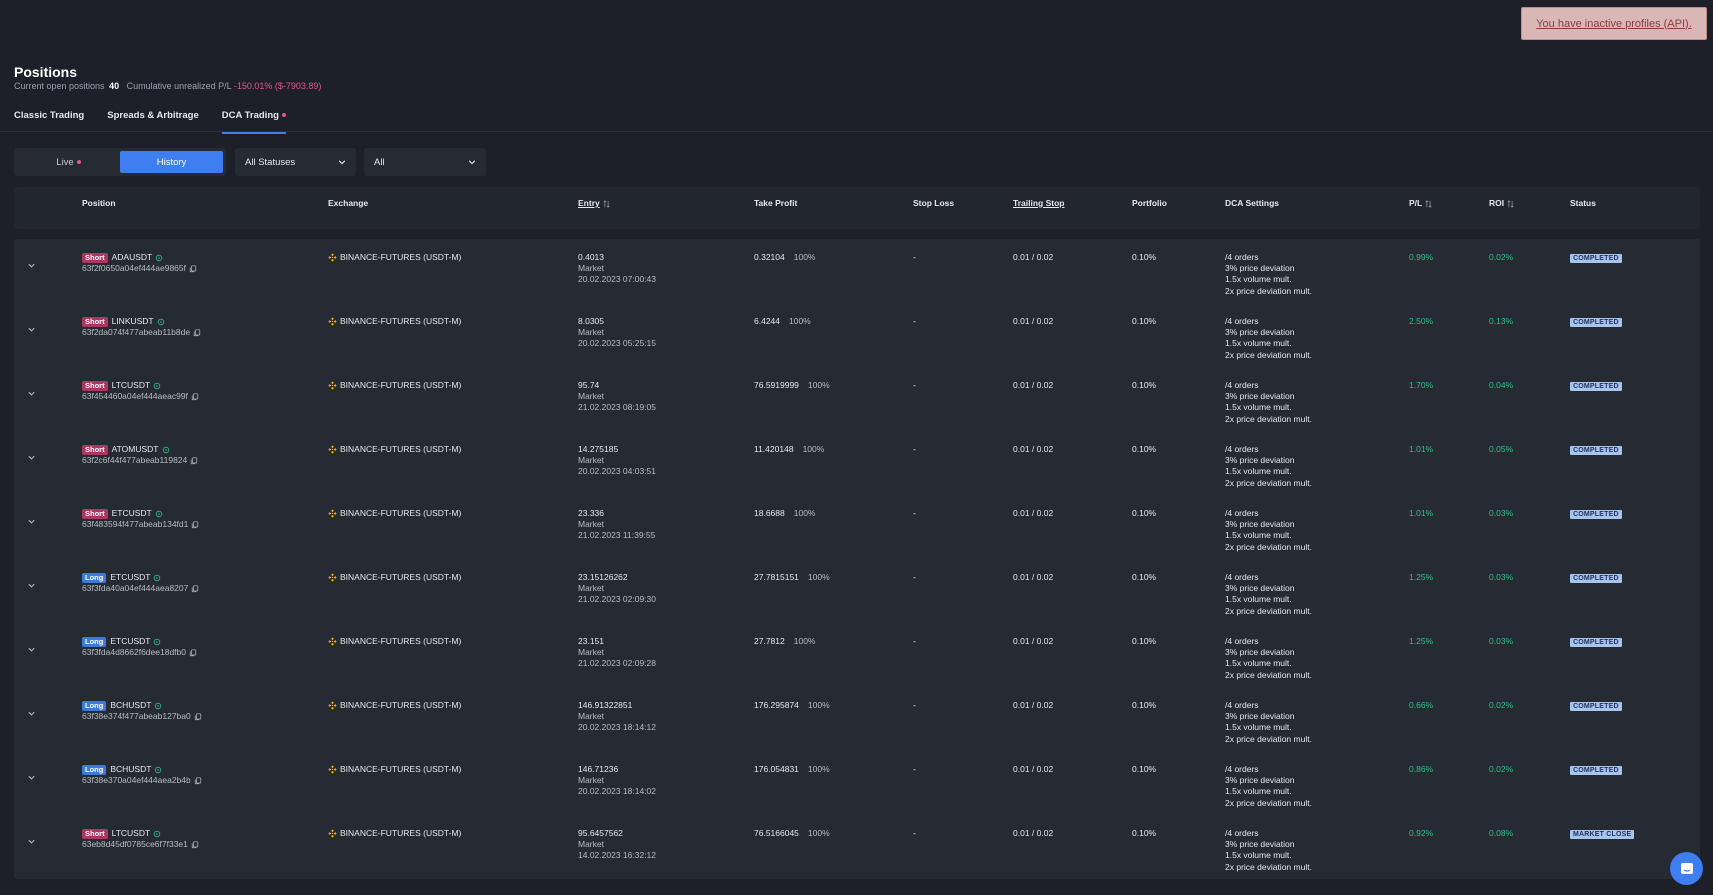 This screenshot has height=895, width=1713. Describe the element at coordinates (767, 321) in the screenshot. I see `take-profit-price: 6.4244` at that location.